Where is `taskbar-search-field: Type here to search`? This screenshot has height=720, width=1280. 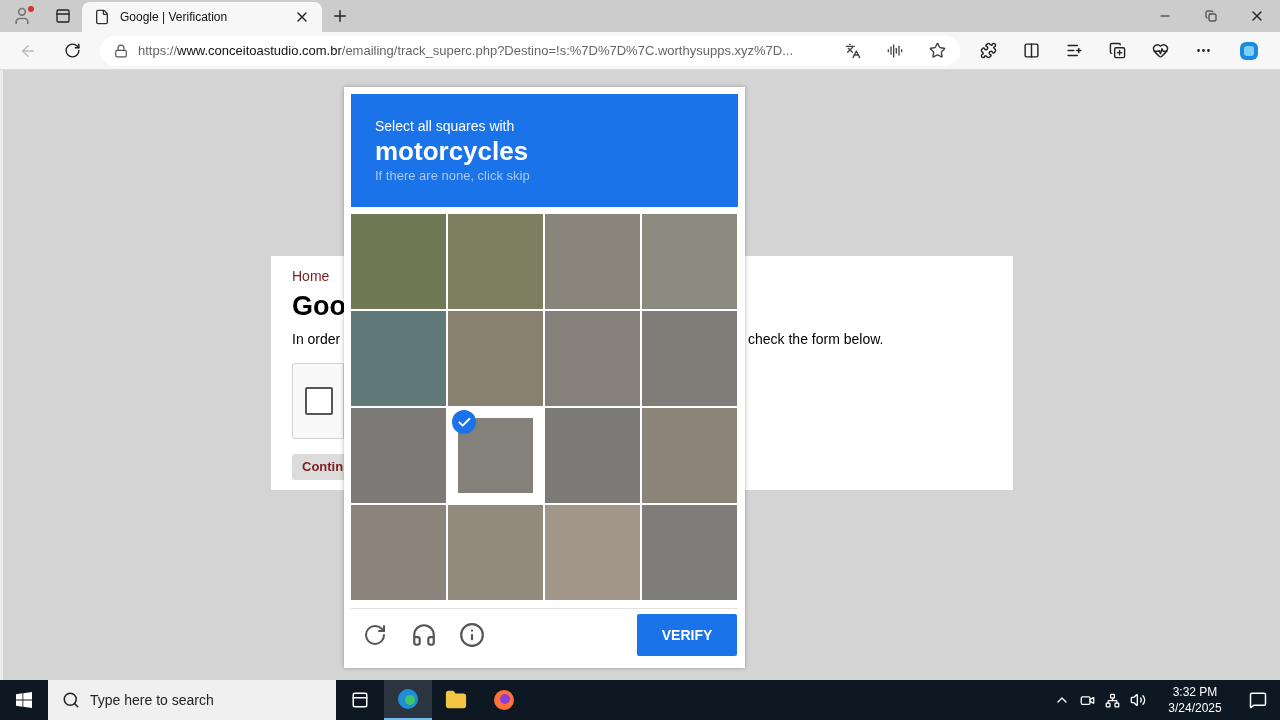
taskbar-search-field: Type here to search is located at coordinates (192, 700).